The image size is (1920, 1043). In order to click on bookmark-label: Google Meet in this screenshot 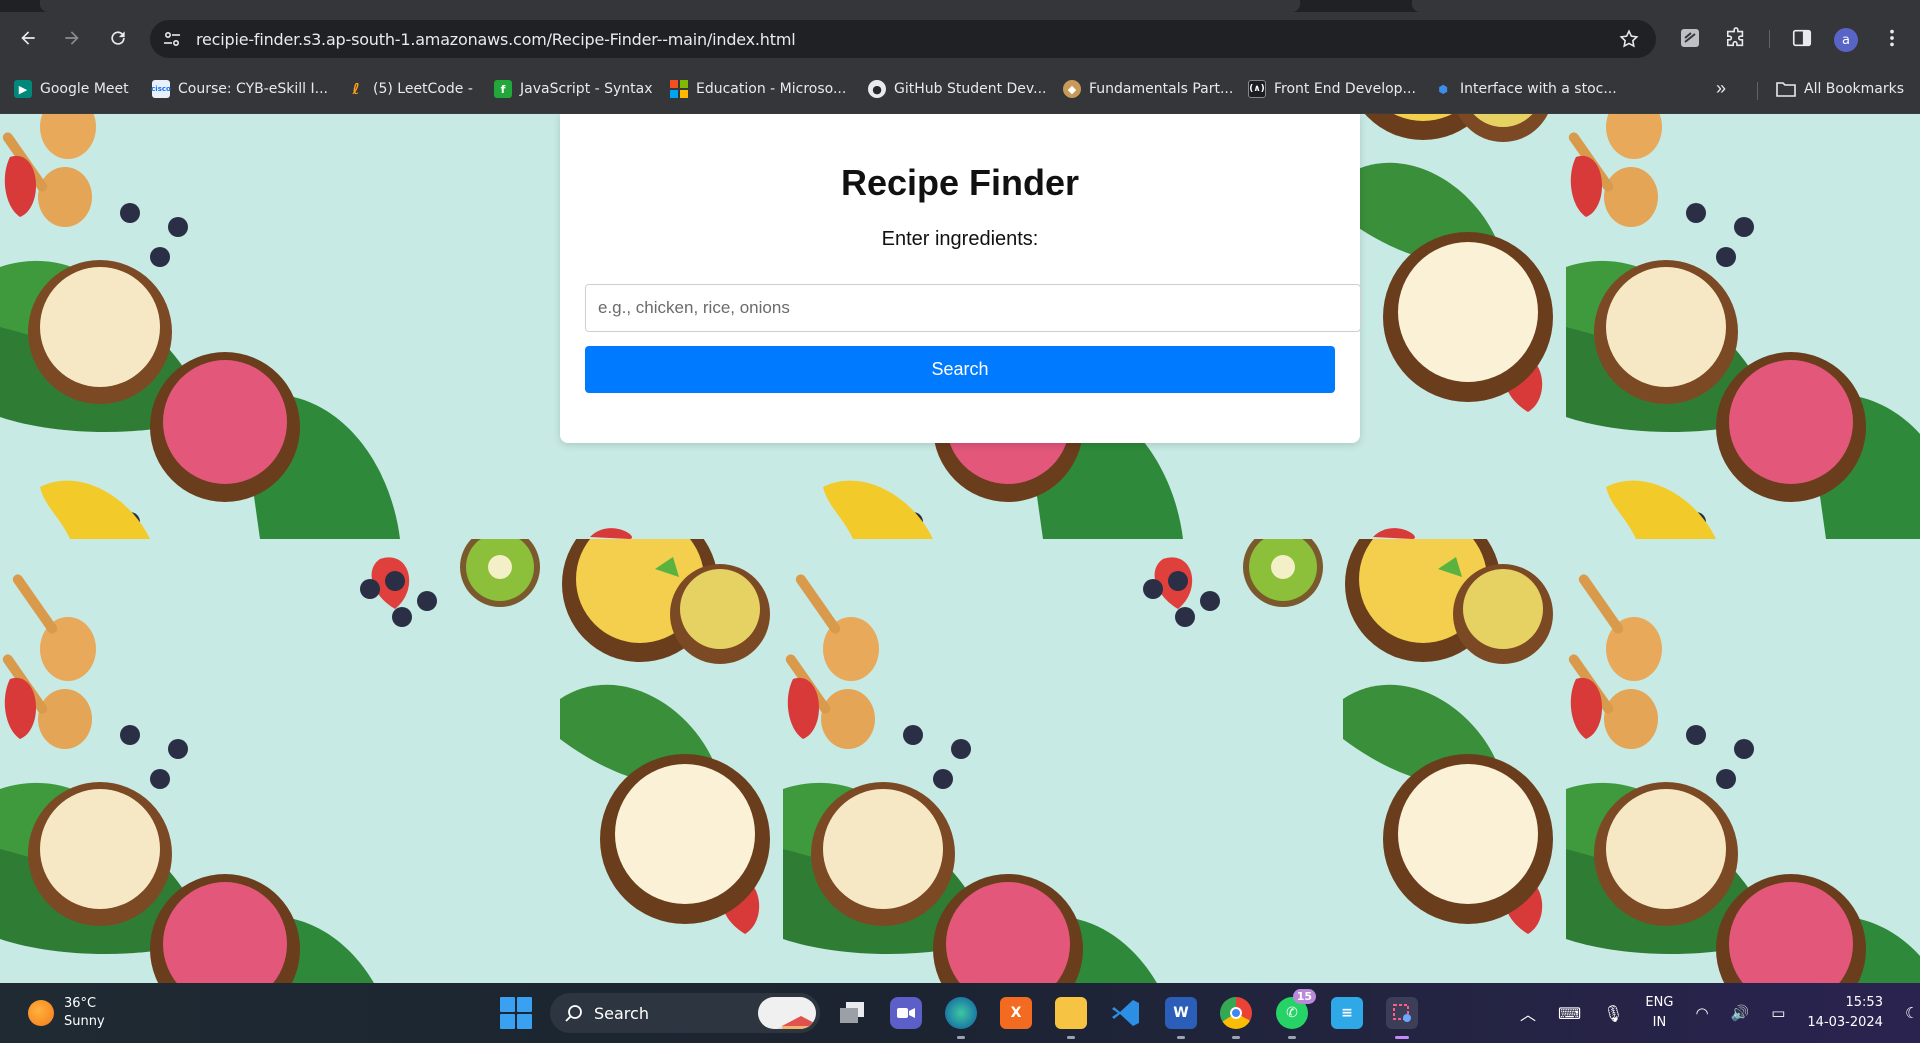, I will do `click(84, 89)`.